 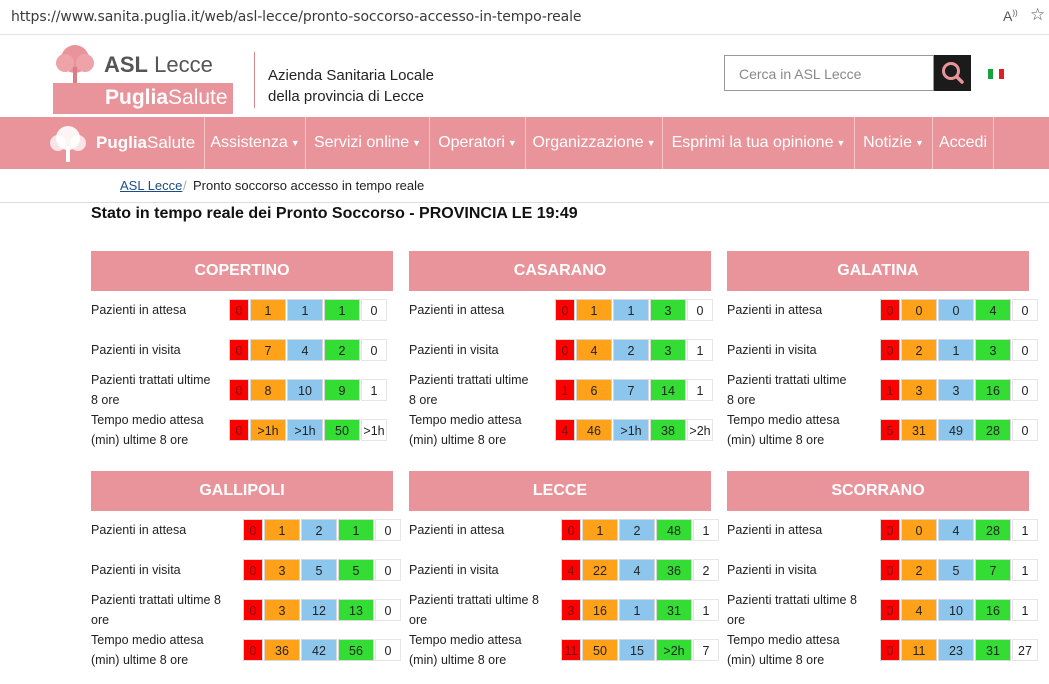 I want to click on value-cells: 02571, so click(x=959, y=570).